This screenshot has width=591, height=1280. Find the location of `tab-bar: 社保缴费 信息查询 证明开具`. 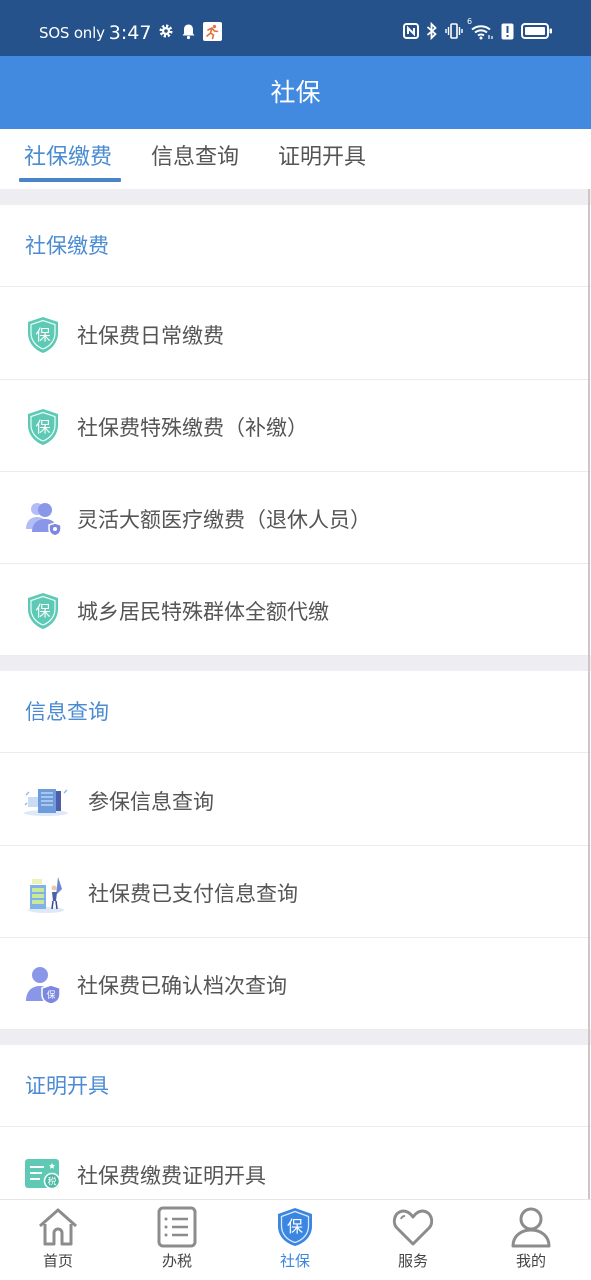

tab-bar: 社保缴费 信息查询 证明开具 is located at coordinates (295, 159).